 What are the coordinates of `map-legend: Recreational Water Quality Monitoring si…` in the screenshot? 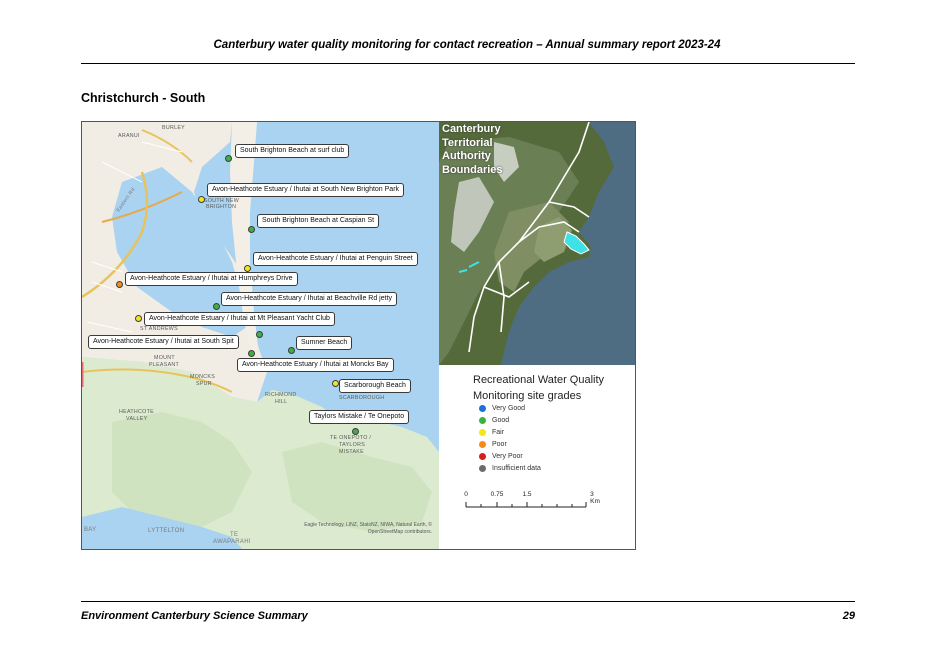 It's located at (537, 457).